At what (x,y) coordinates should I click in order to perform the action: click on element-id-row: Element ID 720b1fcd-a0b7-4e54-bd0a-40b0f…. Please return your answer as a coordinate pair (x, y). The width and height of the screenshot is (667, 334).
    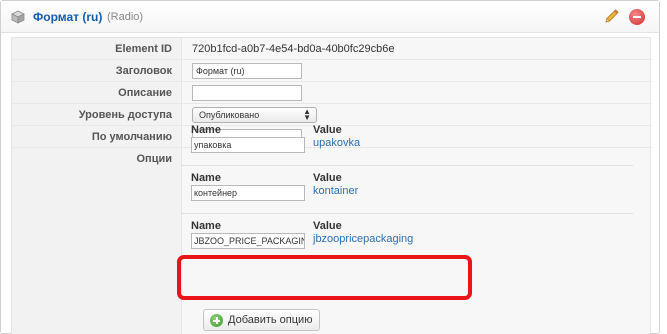
    Looking at the image, I should click on (332, 49).